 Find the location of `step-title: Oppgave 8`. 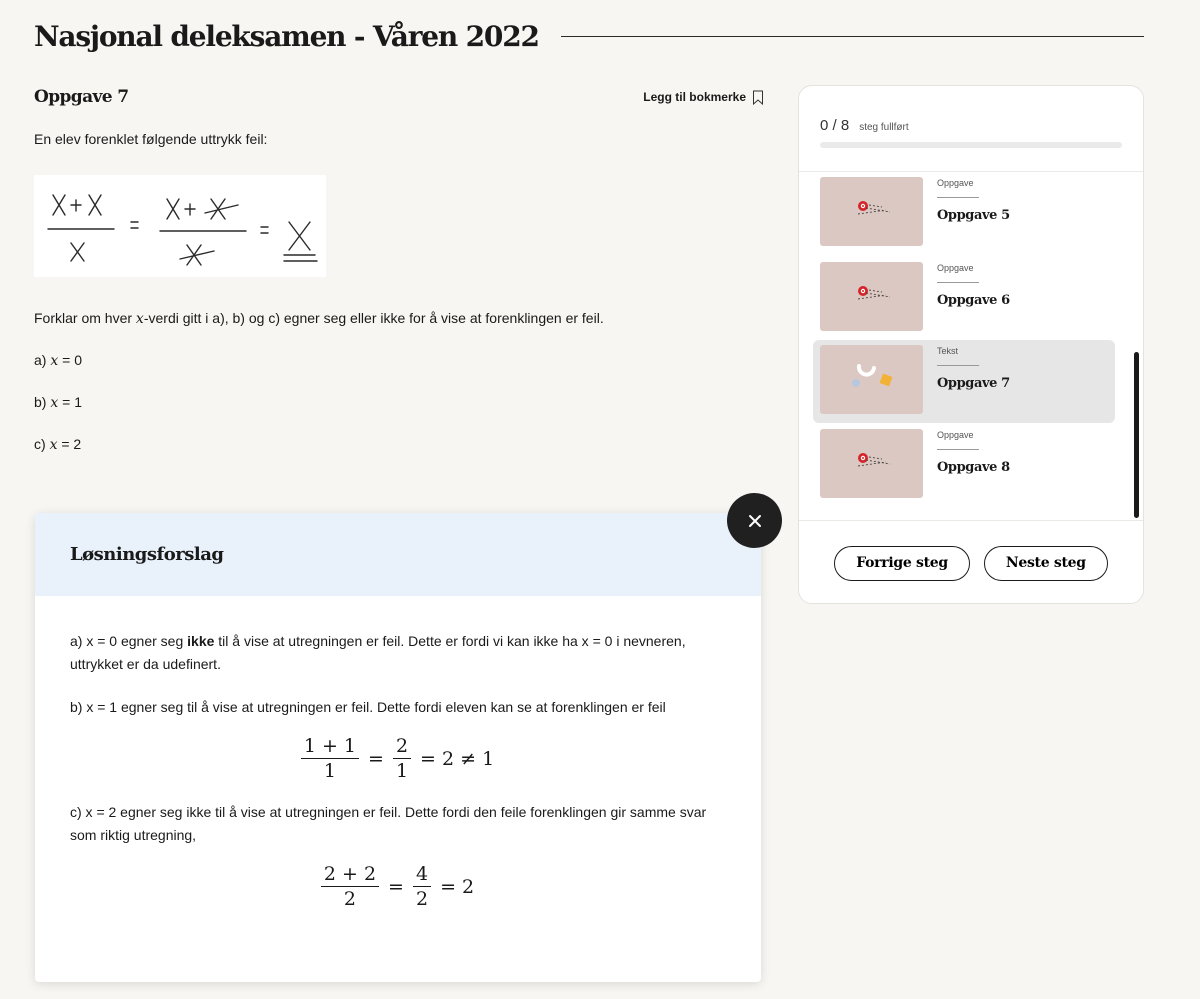

step-title: Oppgave 8 is located at coordinates (973, 467).